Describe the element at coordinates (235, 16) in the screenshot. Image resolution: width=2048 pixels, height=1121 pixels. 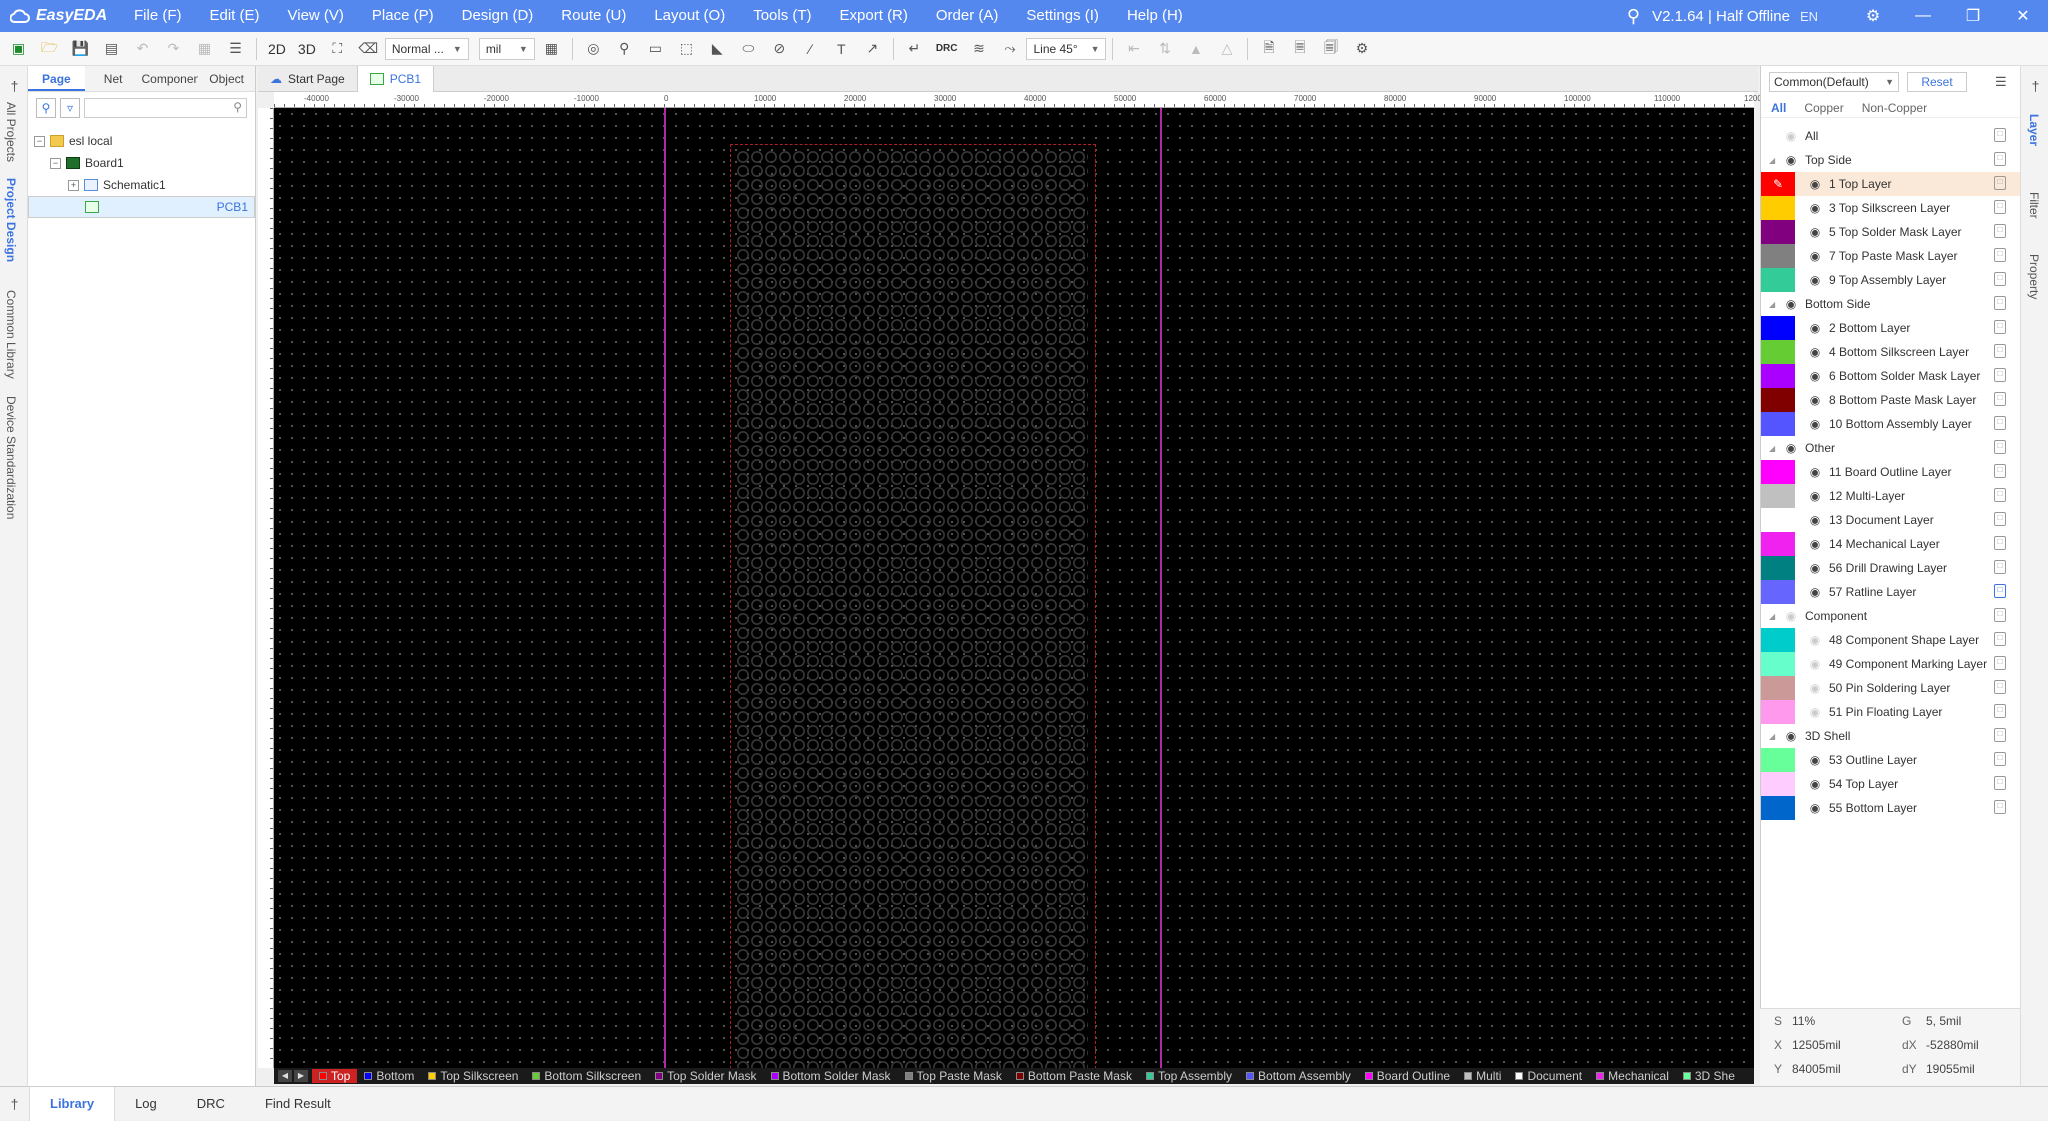
I see `menu-edit: Edit (E)` at that location.